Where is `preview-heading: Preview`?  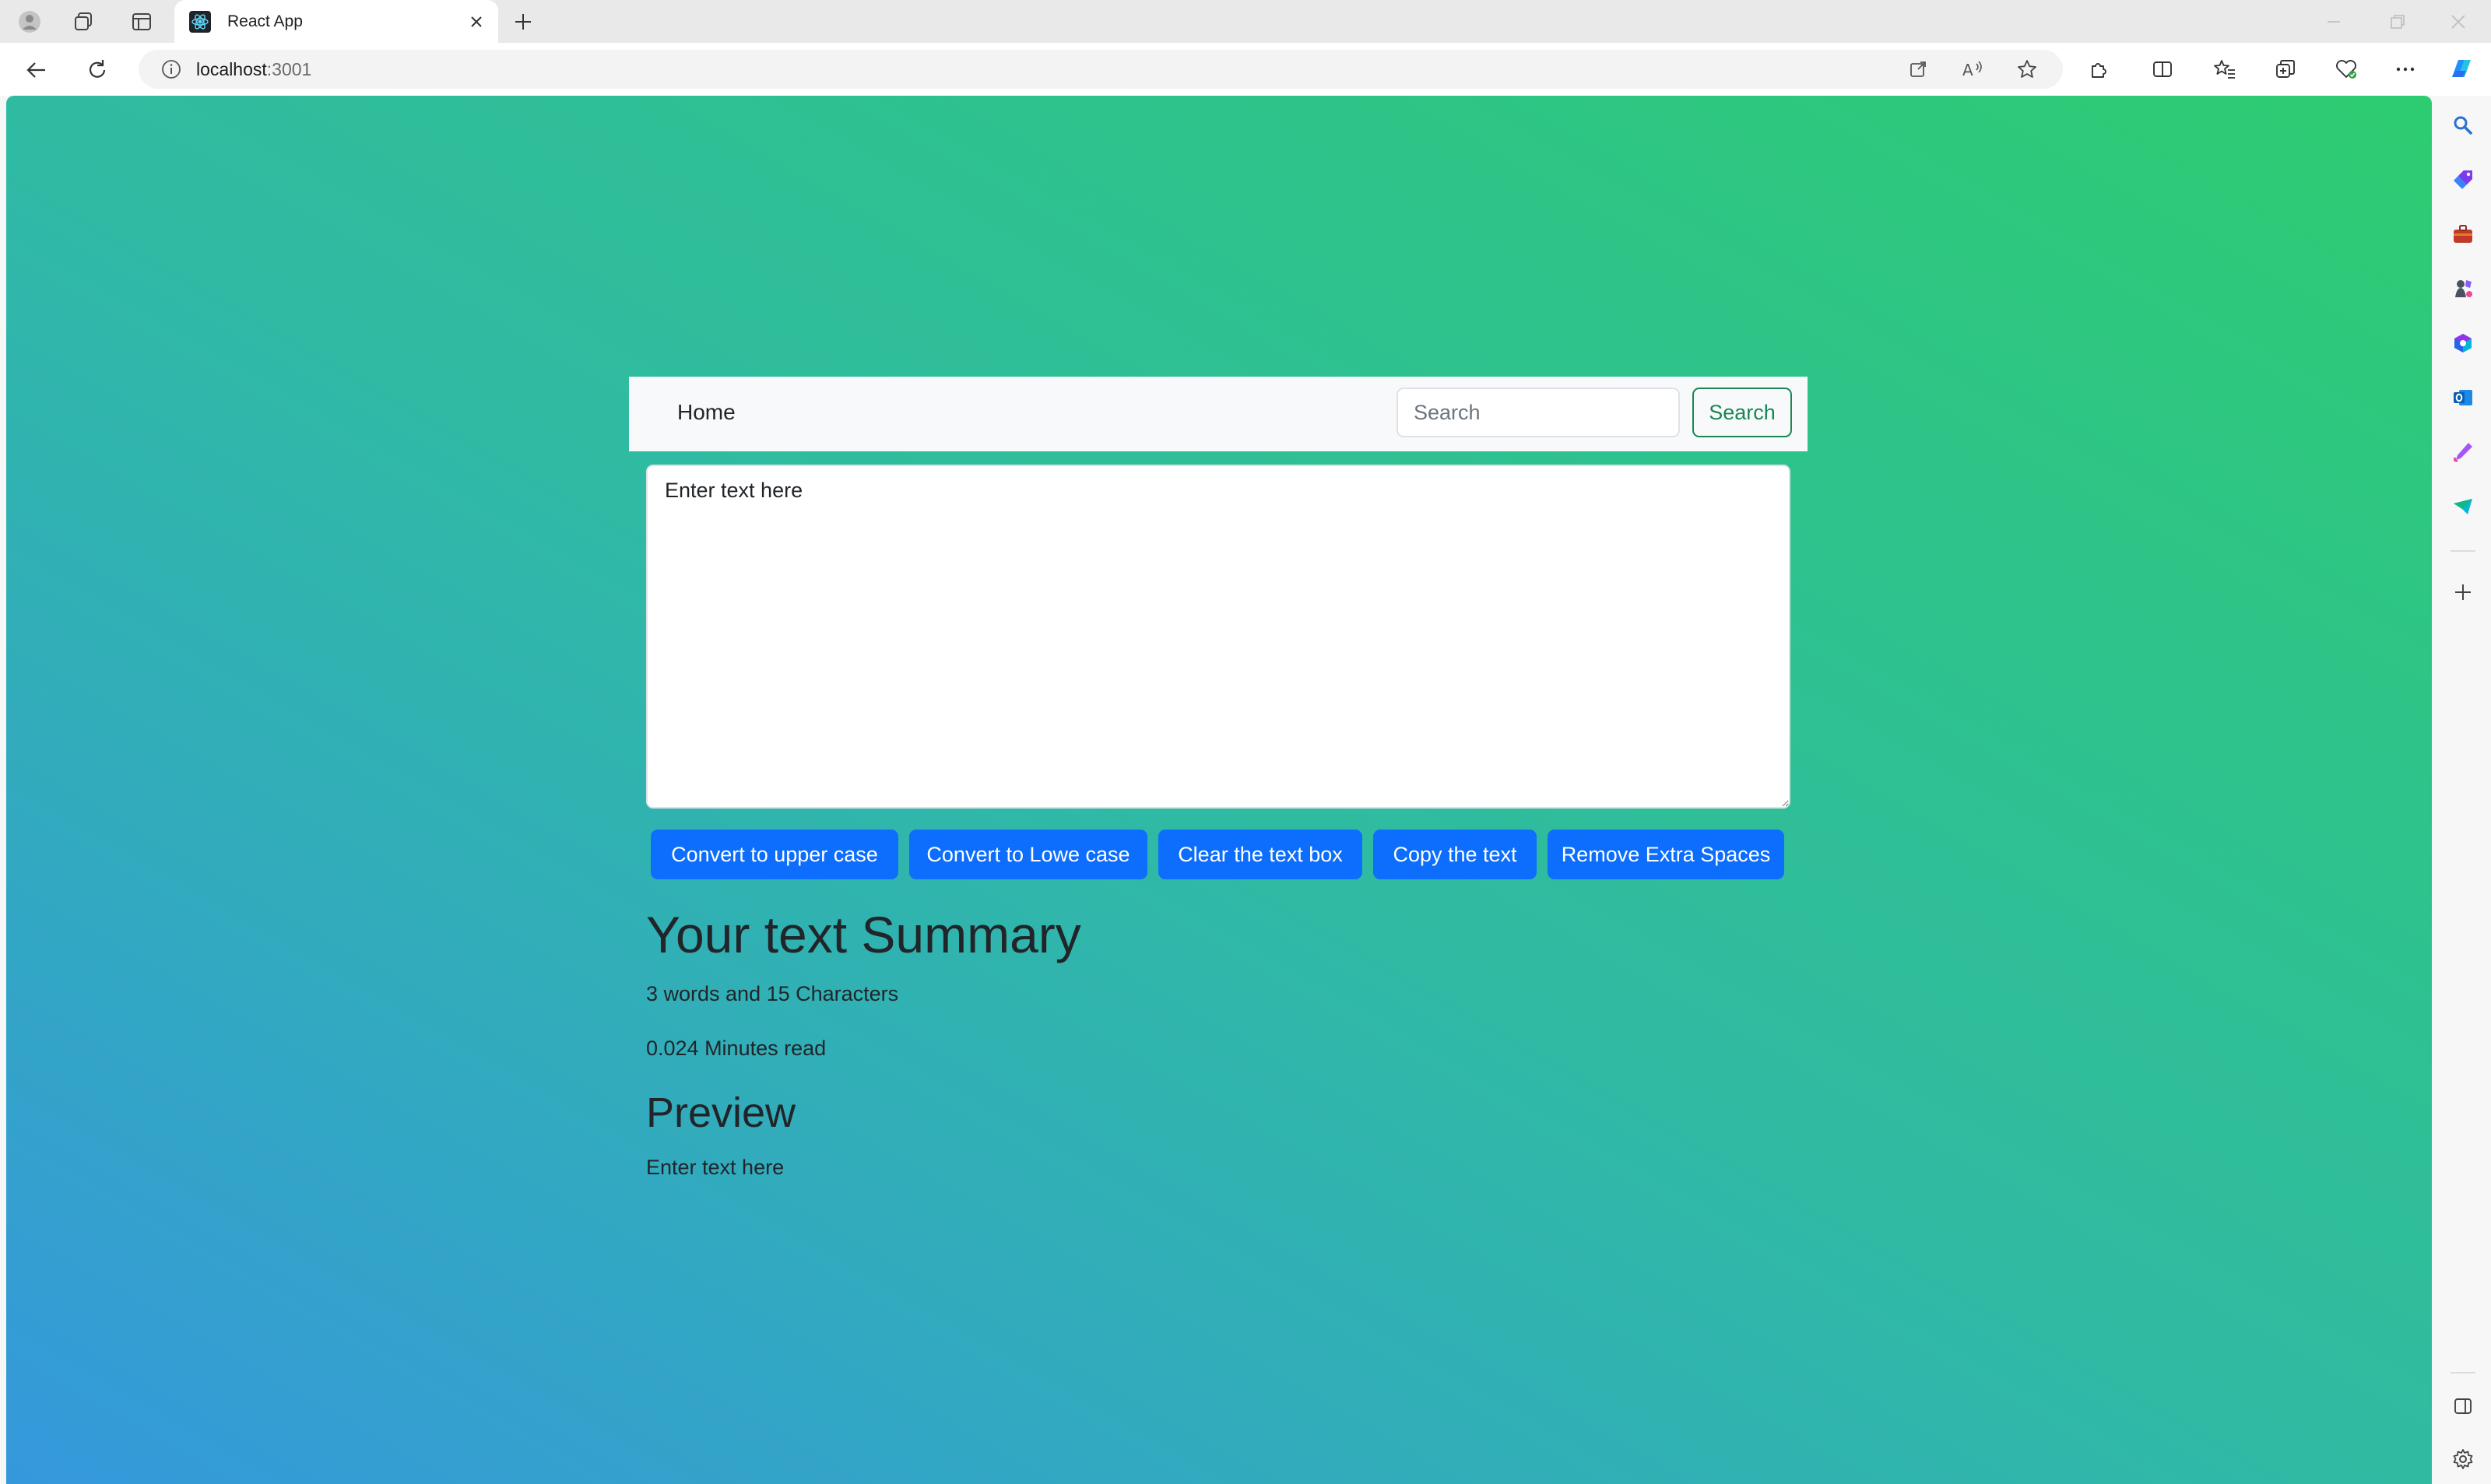
preview-heading: Preview is located at coordinates (721, 1112).